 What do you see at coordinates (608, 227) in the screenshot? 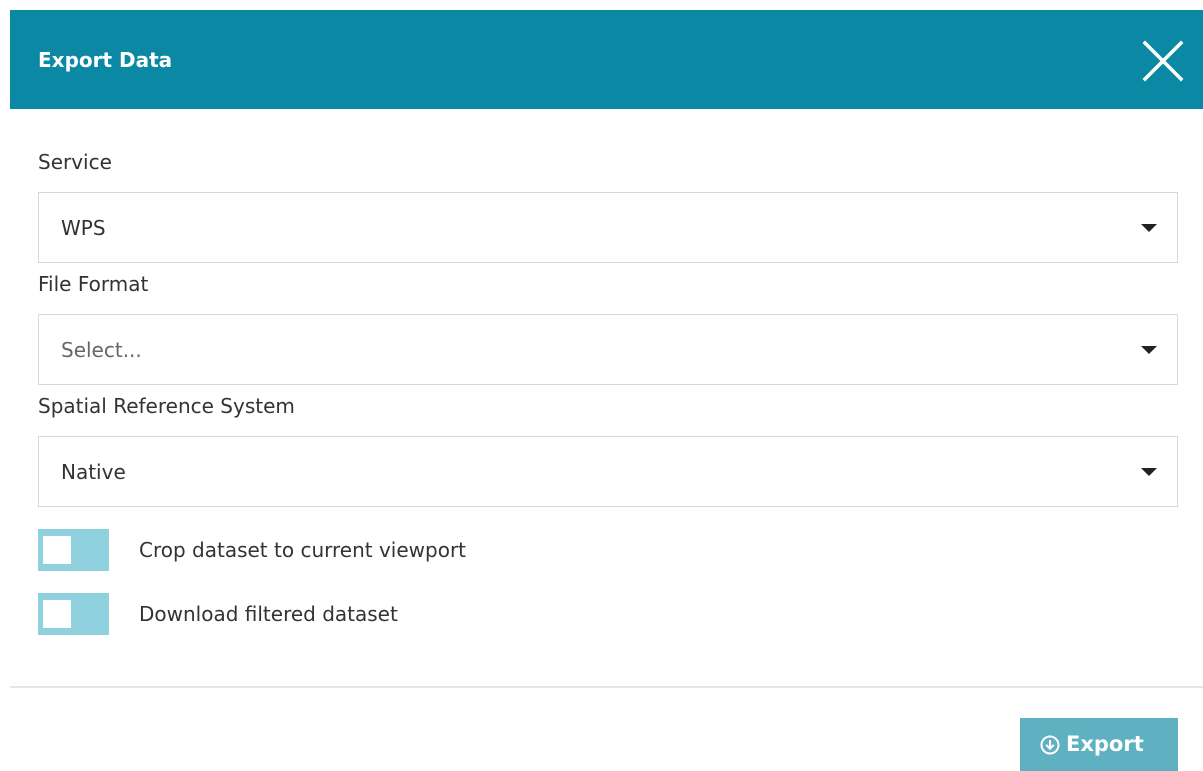
I see `service-select: WPS` at bounding box center [608, 227].